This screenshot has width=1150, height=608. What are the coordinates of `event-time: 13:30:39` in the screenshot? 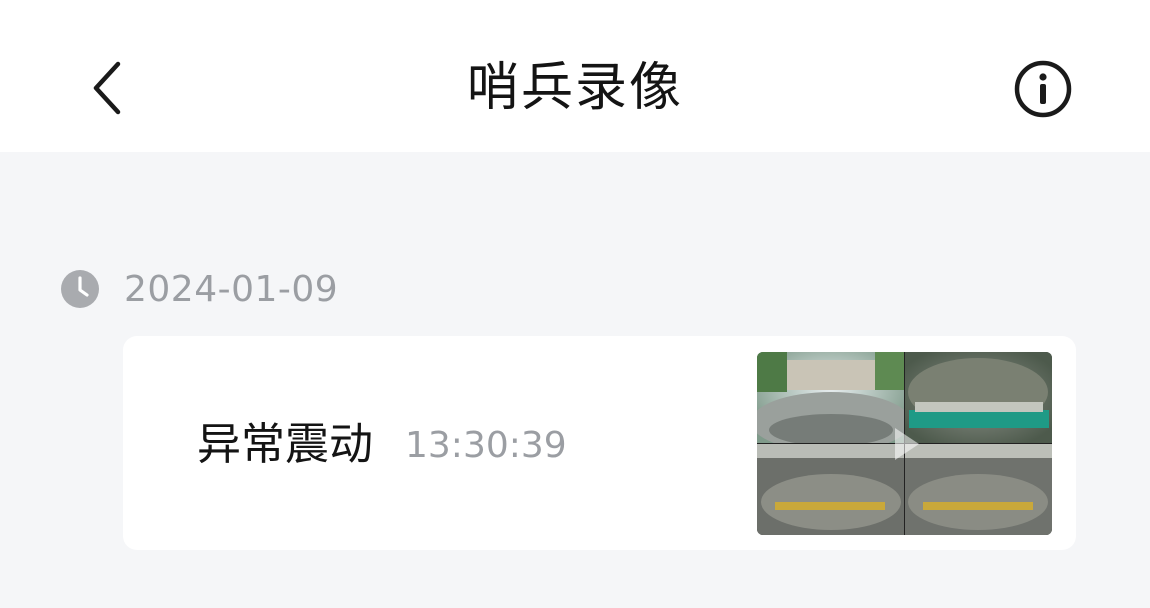 It's located at (486, 445).